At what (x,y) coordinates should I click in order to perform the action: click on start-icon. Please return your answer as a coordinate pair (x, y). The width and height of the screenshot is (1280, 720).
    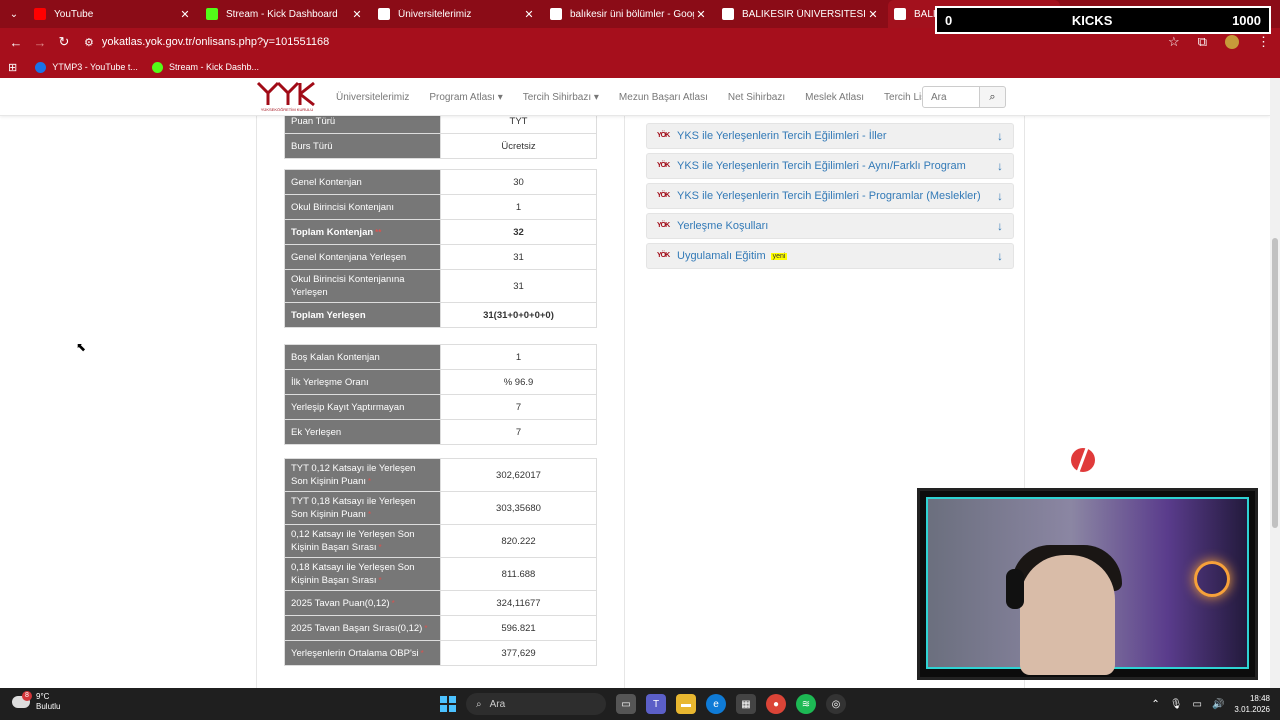
    Looking at the image, I should click on (448, 704).